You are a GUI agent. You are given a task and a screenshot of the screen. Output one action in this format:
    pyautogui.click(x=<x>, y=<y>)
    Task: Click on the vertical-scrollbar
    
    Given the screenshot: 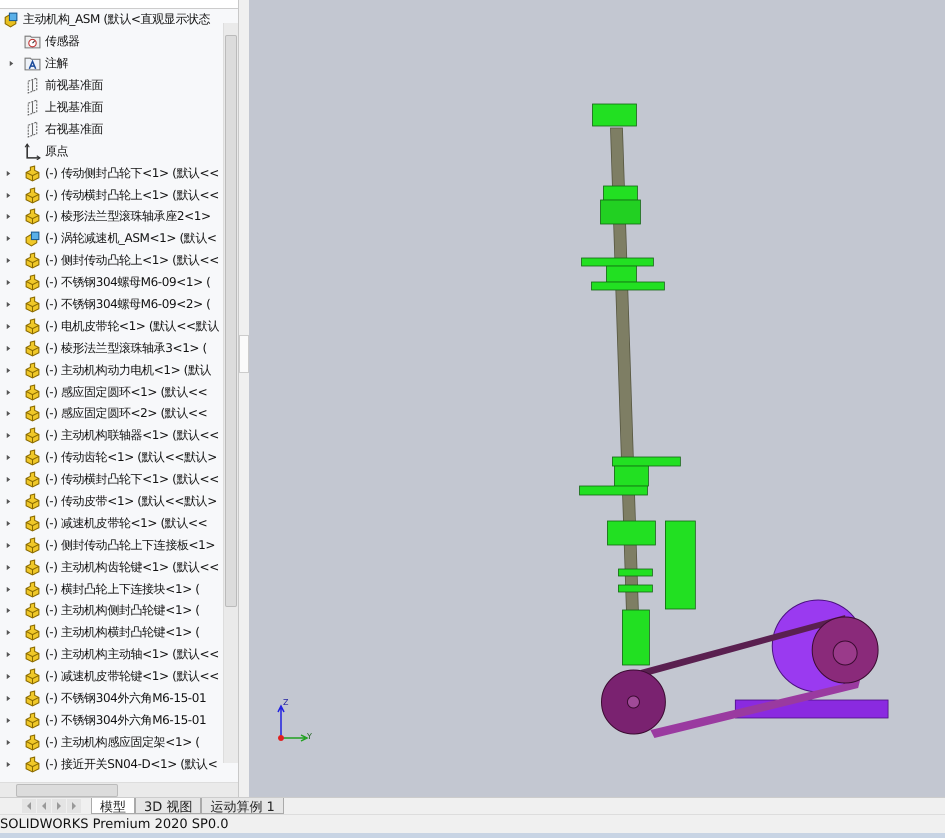 What is the action you would take?
    pyautogui.click(x=230, y=393)
    